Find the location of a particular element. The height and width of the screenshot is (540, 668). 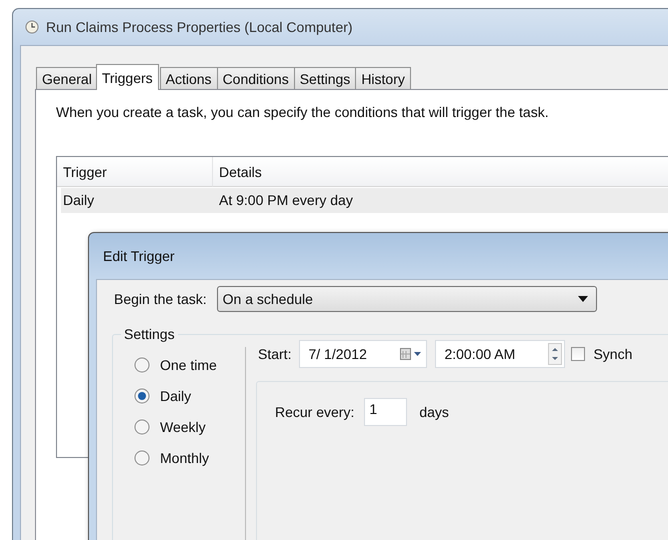

calendar-icon is located at coordinates (411, 354).